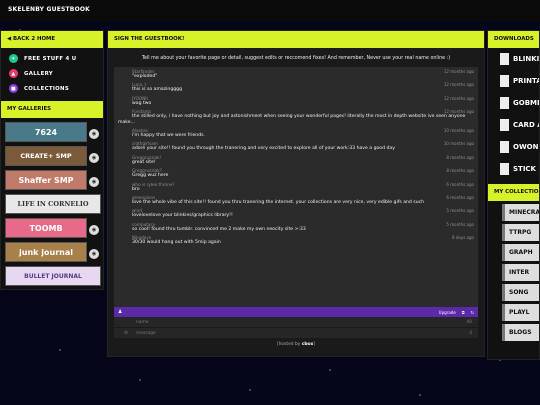  What do you see at coordinates (142, 103) in the screenshot?
I see `entry-message: wag two` at bounding box center [142, 103].